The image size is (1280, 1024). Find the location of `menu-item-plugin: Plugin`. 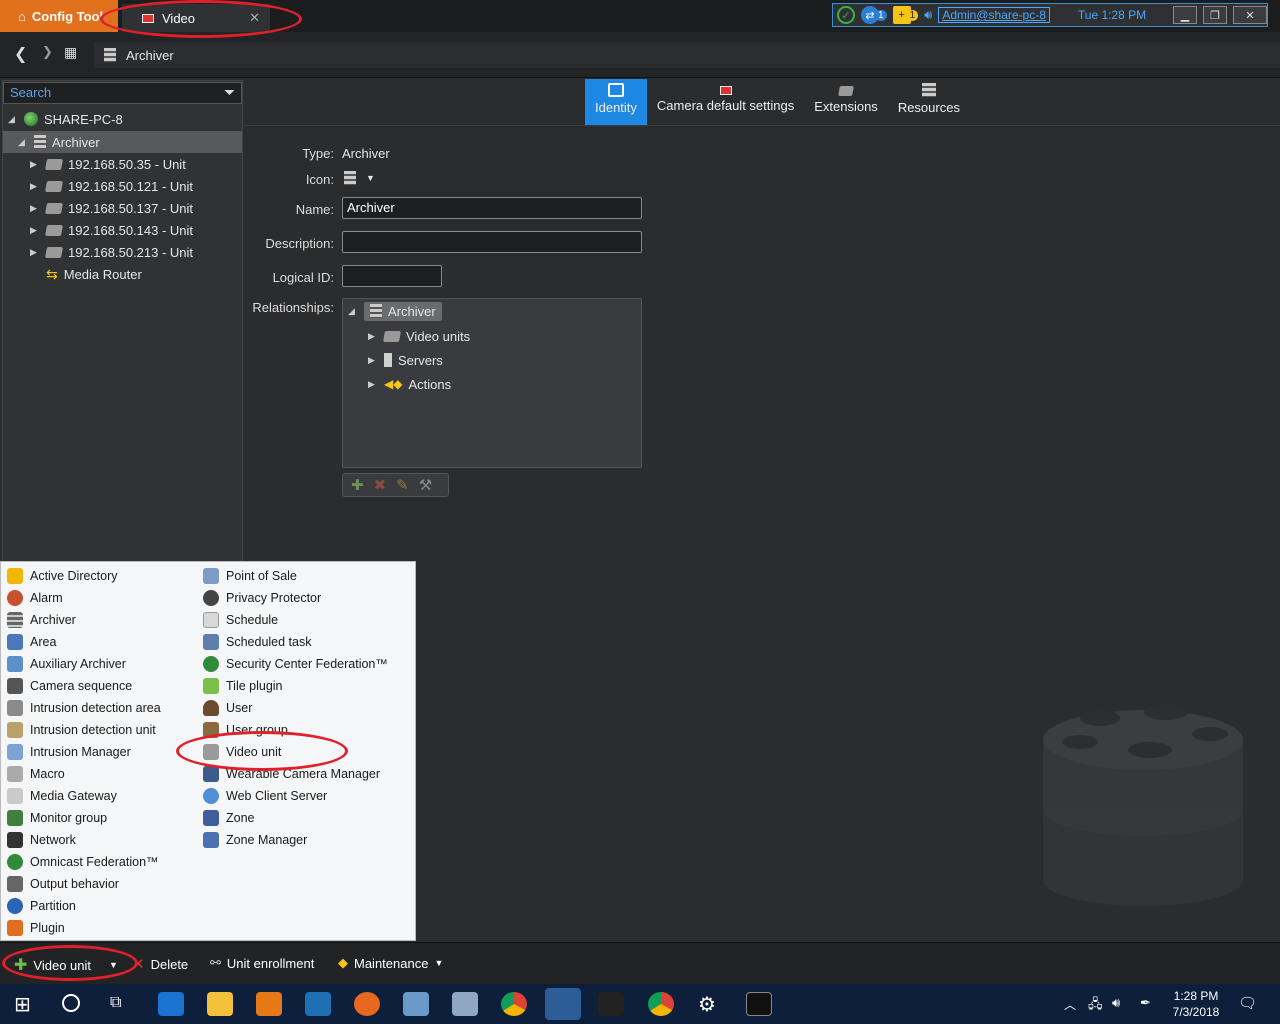

menu-item-plugin: Plugin is located at coordinates (36, 928).